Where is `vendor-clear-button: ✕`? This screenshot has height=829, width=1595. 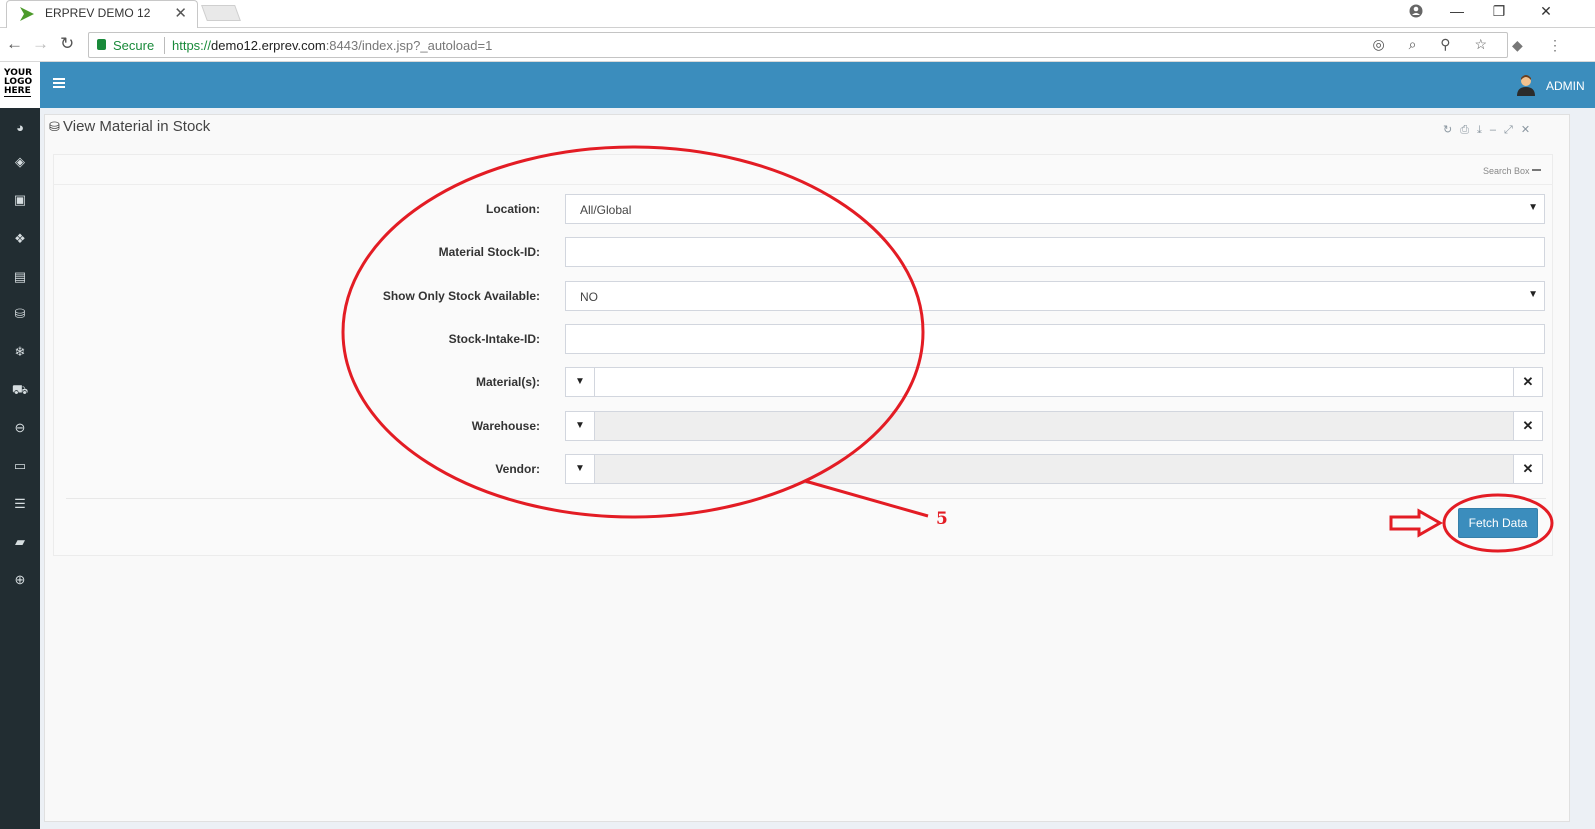
vendor-clear-button: ✕ is located at coordinates (1528, 469).